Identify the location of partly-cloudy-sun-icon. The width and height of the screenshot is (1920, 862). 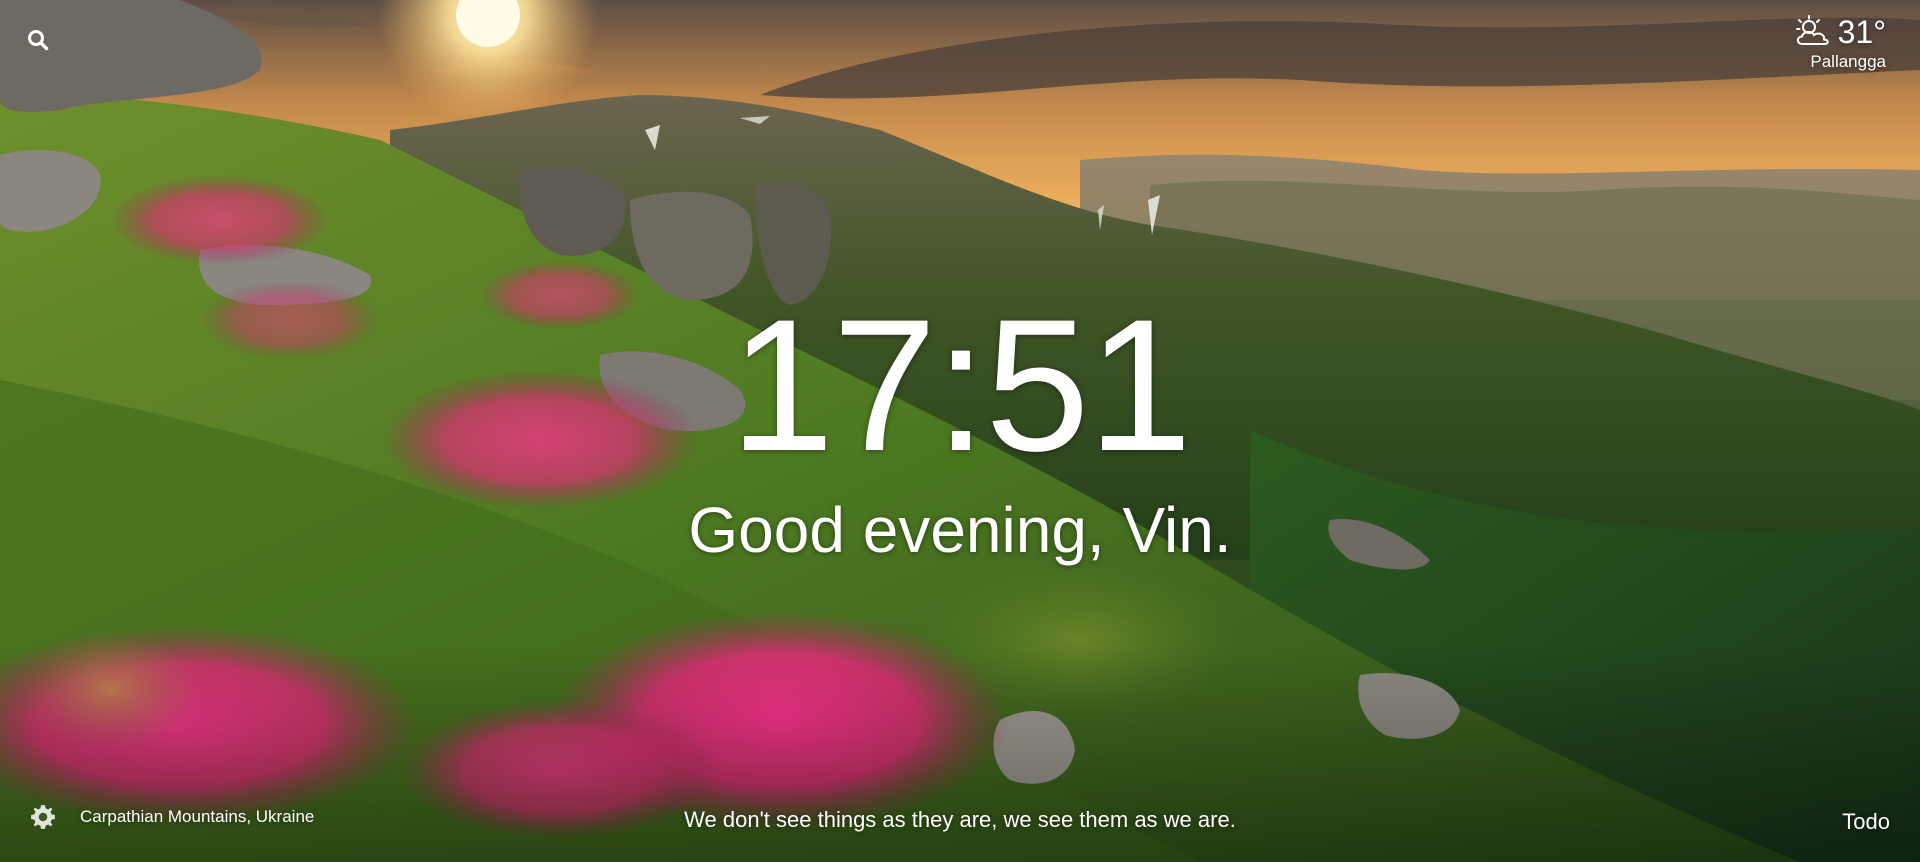
(1812, 30).